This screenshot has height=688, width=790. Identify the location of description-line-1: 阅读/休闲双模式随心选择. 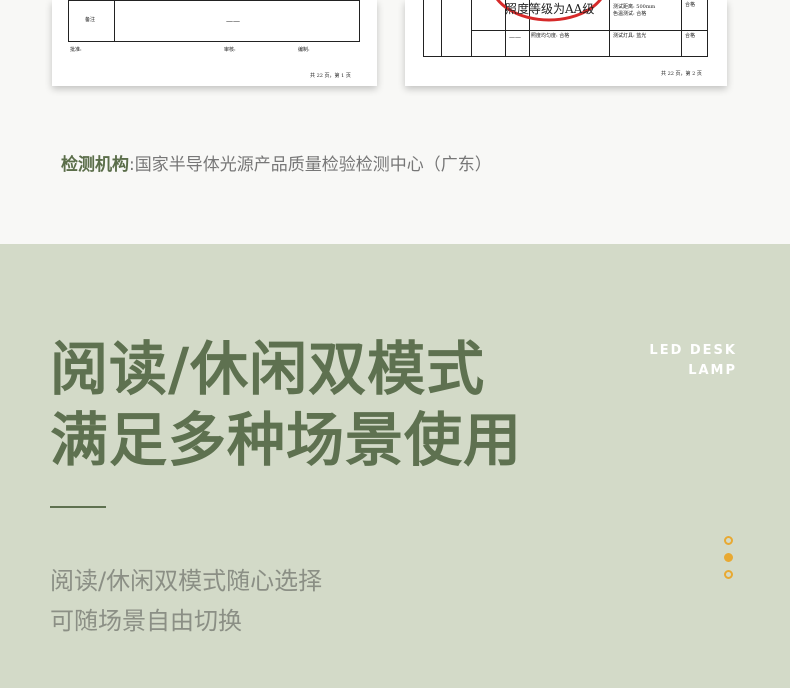
(186, 581).